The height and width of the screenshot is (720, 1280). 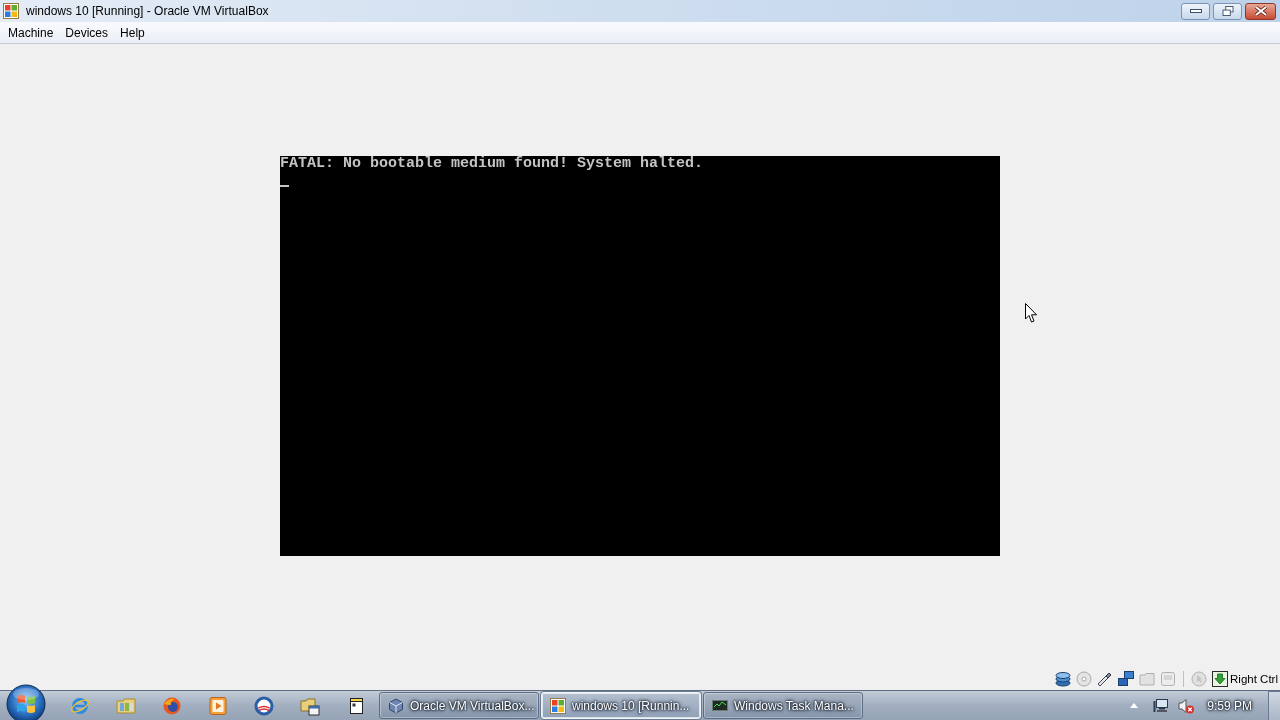 I want to click on show-desktop-button, so click(x=1274, y=705).